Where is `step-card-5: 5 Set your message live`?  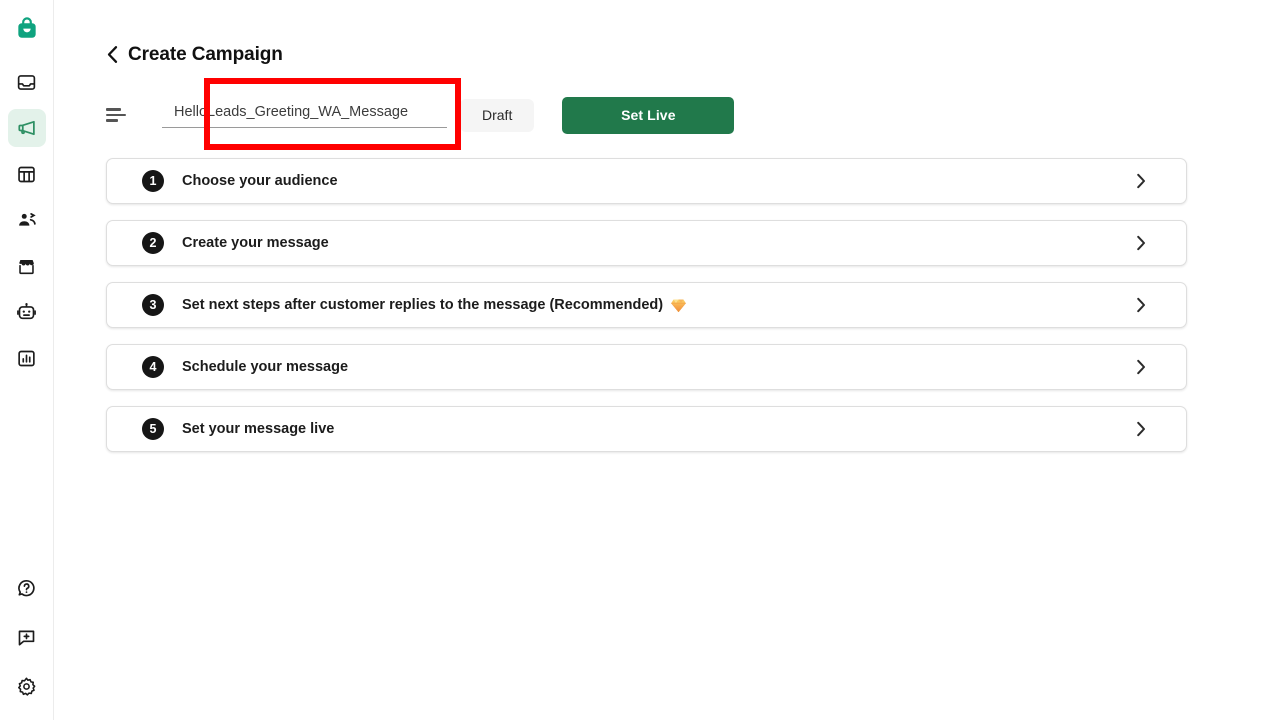
step-card-5: 5 Set your message live is located at coordinates (646, 429).